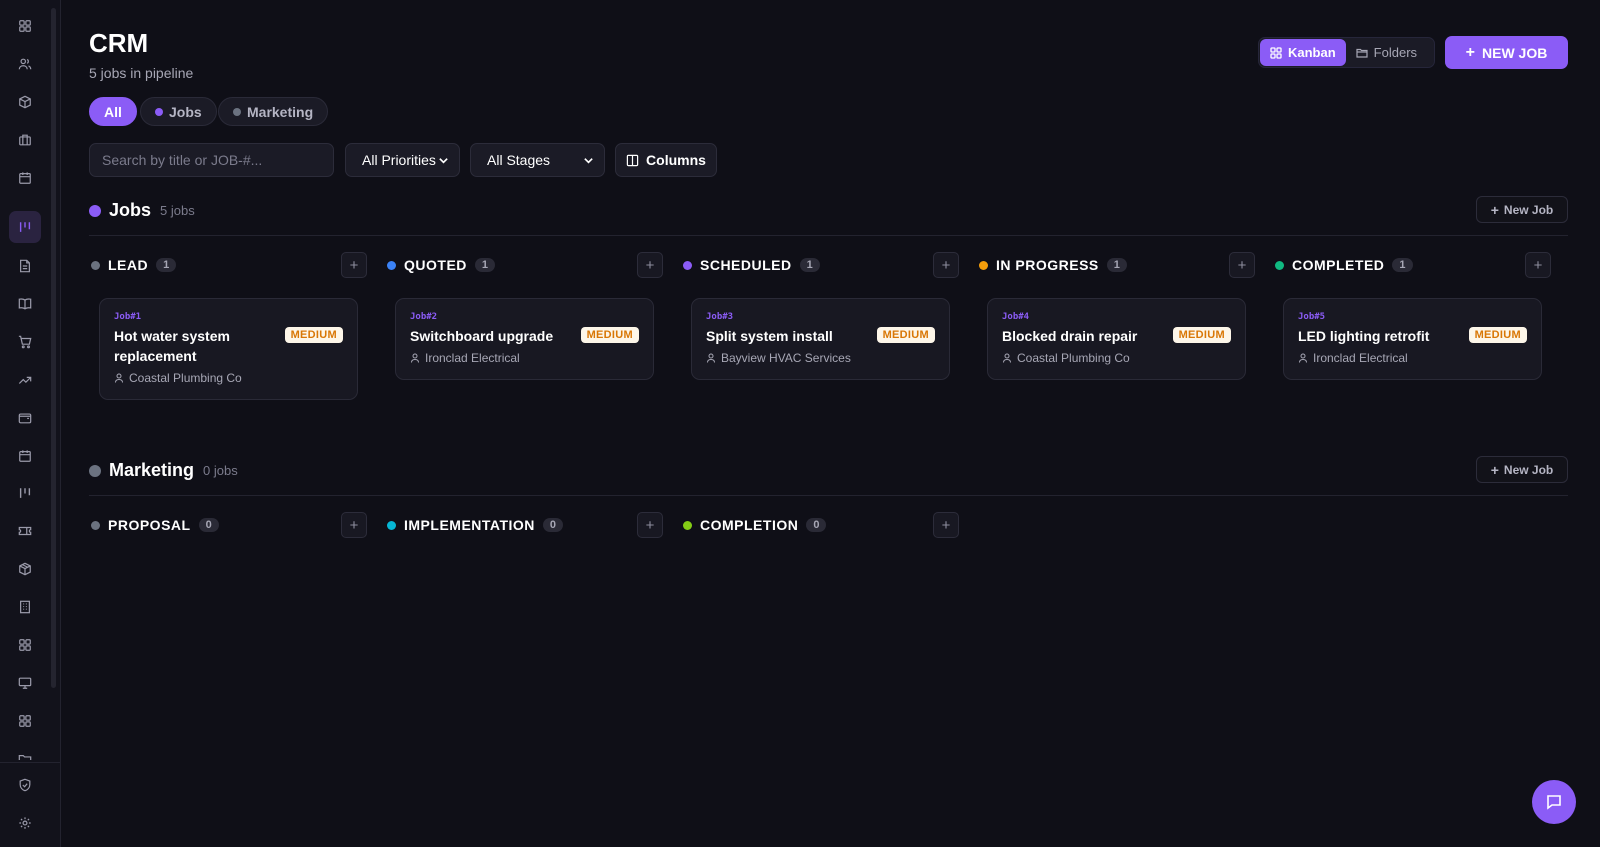 This screenshot has height=847, width=1600. What do you see at coordinates (720, 317) in the screenshot?
I see `job-id: Job#3` at bounding box center [720, 317].